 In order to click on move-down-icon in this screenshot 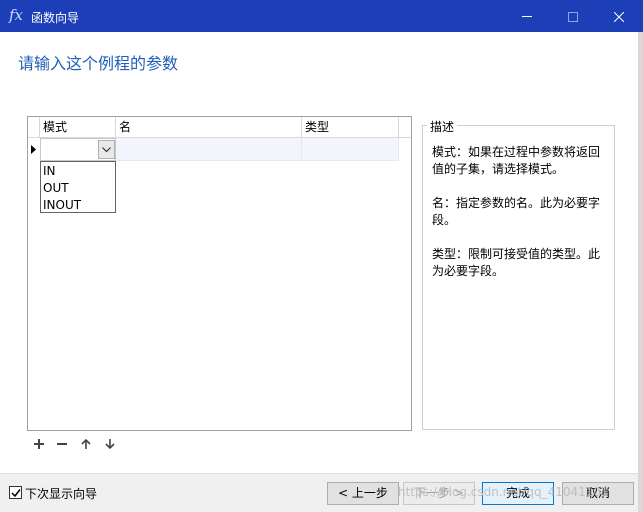, I will do `click(110, 444)`.